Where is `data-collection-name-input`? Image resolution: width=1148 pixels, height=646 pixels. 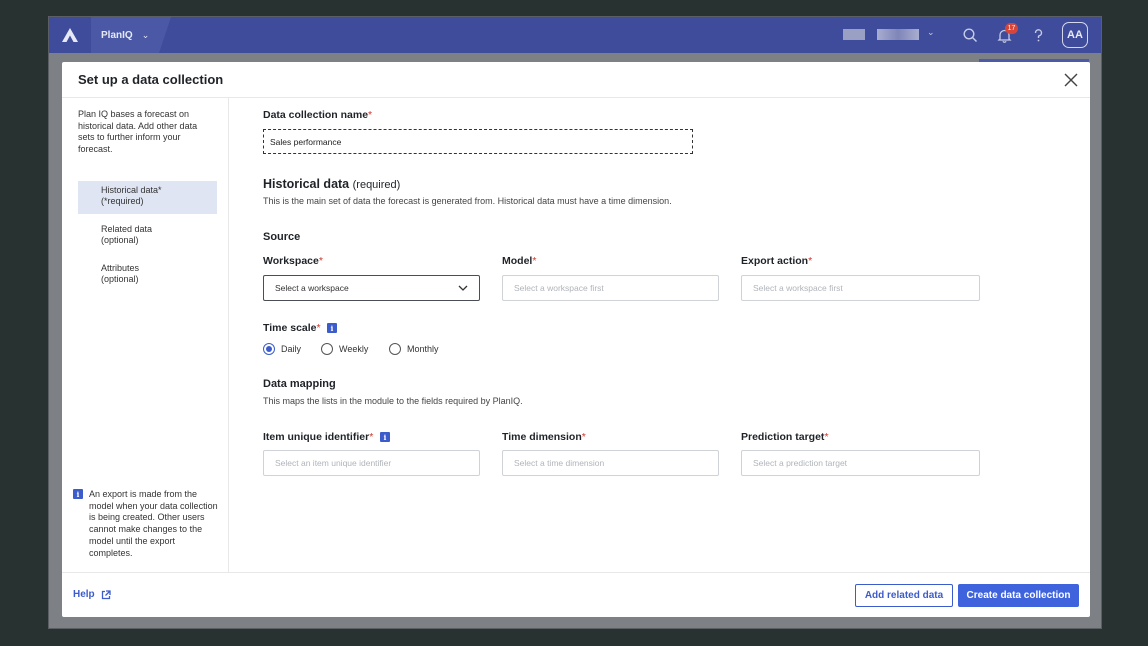
data-collection-name-input is located at coordinates (478, 141).